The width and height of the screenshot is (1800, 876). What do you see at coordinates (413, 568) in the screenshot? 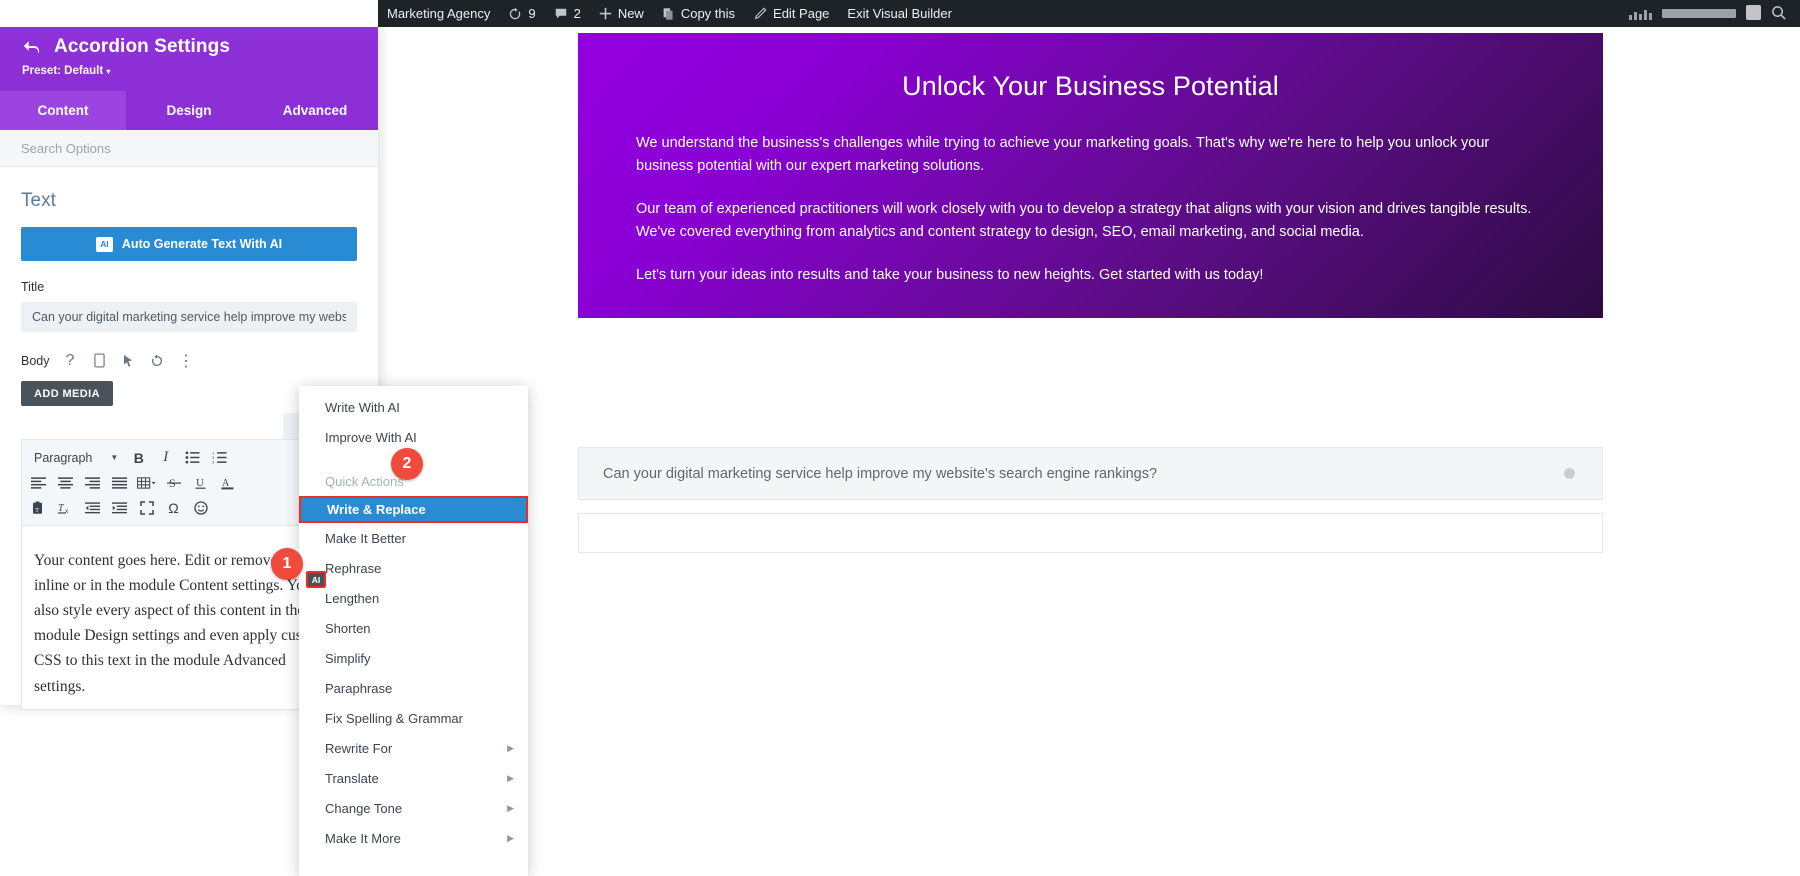
I see `ai-menu-item-rephrase: Rephrase` at bounding box center [413, 568].